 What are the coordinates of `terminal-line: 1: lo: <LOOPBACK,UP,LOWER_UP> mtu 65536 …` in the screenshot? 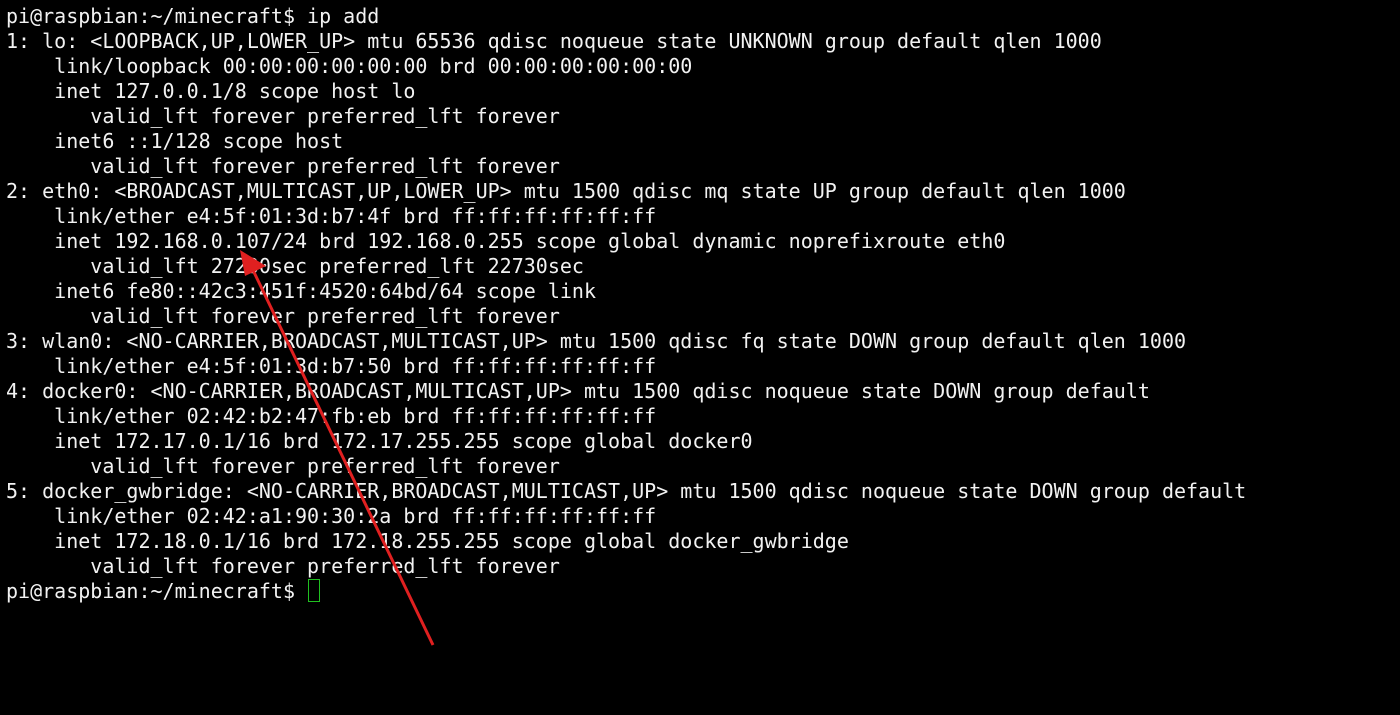 It's located at (554, 41).